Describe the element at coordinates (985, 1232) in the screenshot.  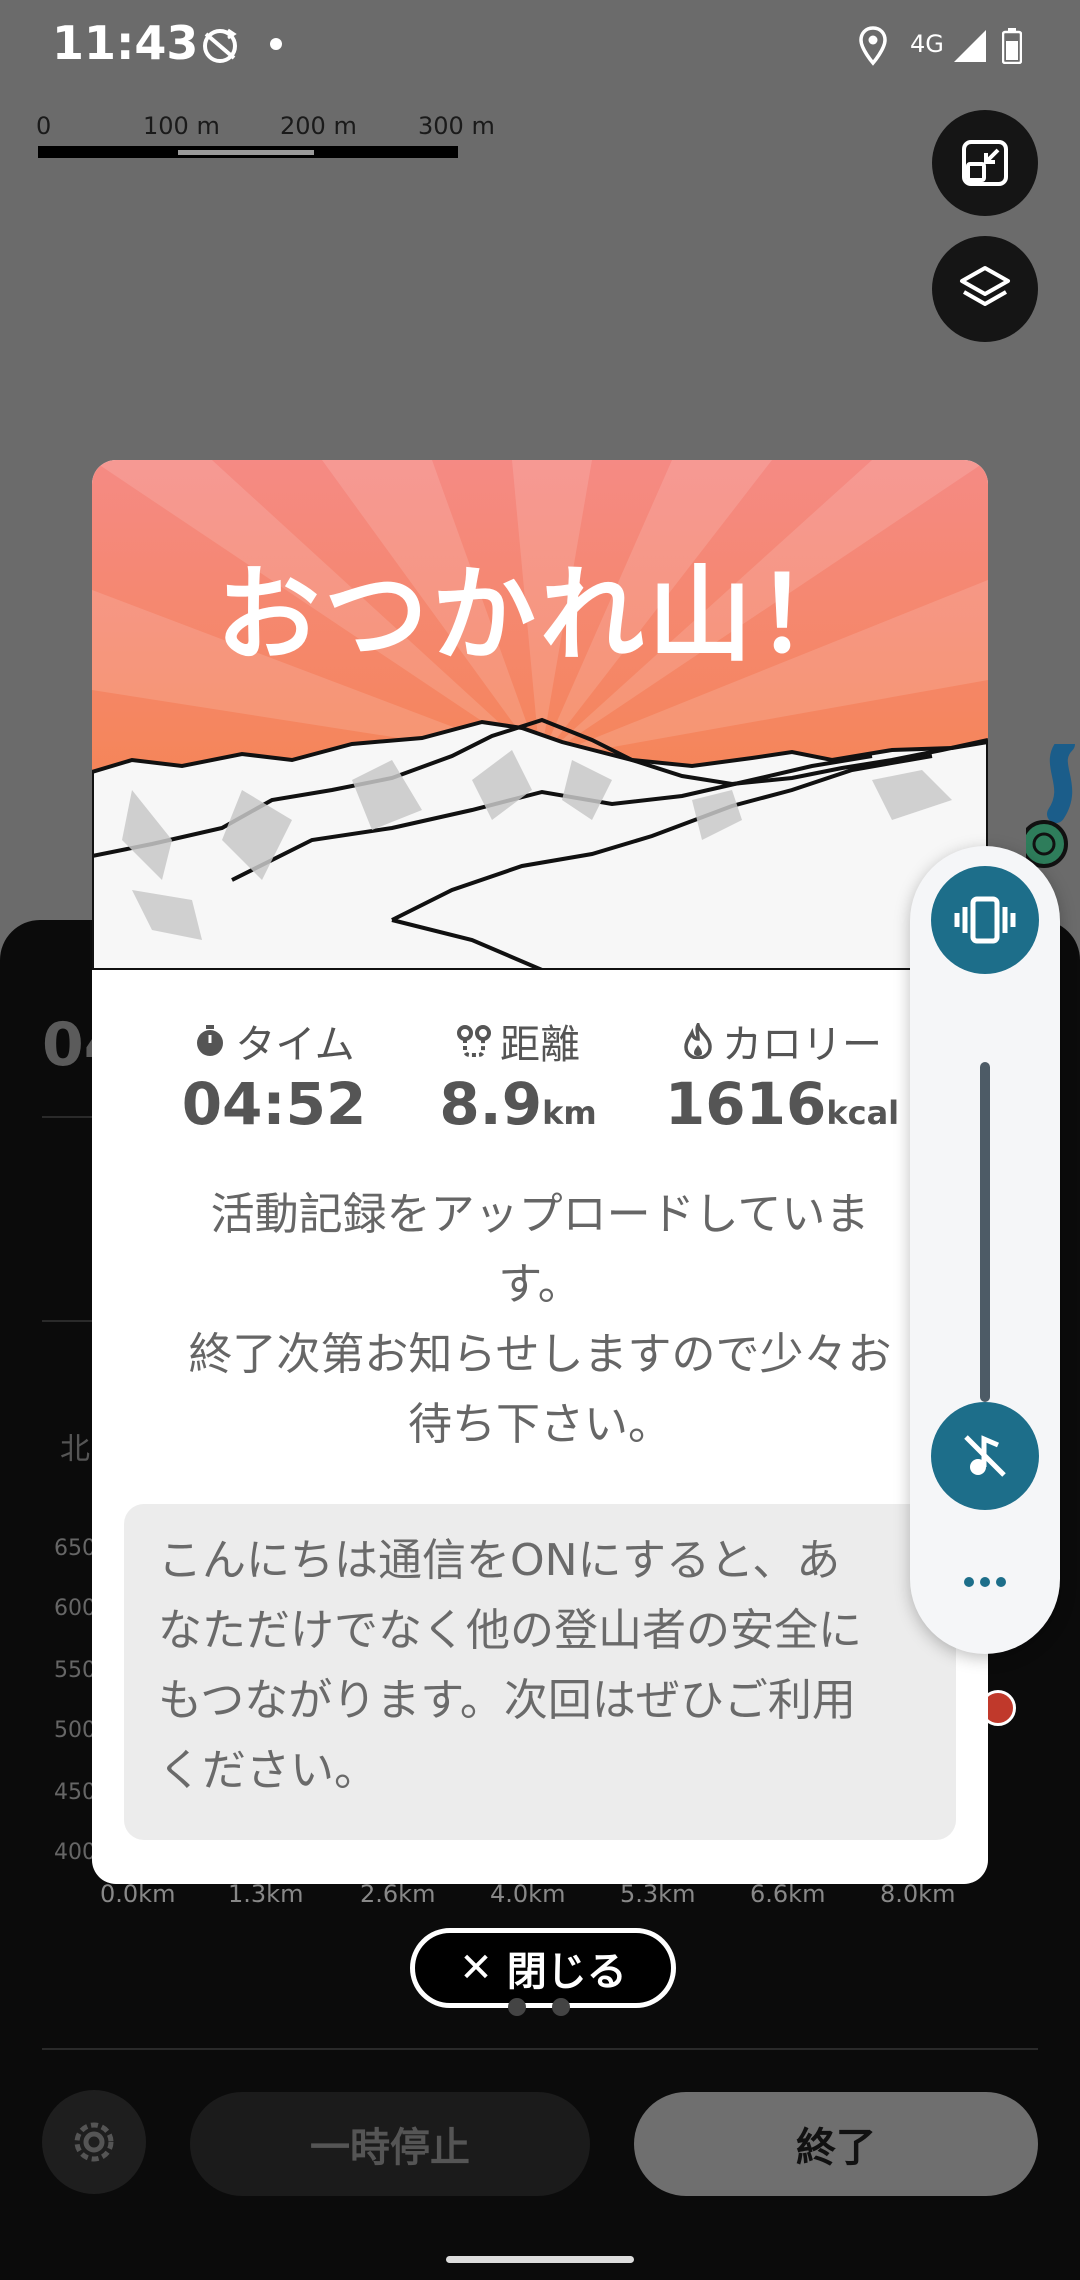
I see `volume-slider` at that location.